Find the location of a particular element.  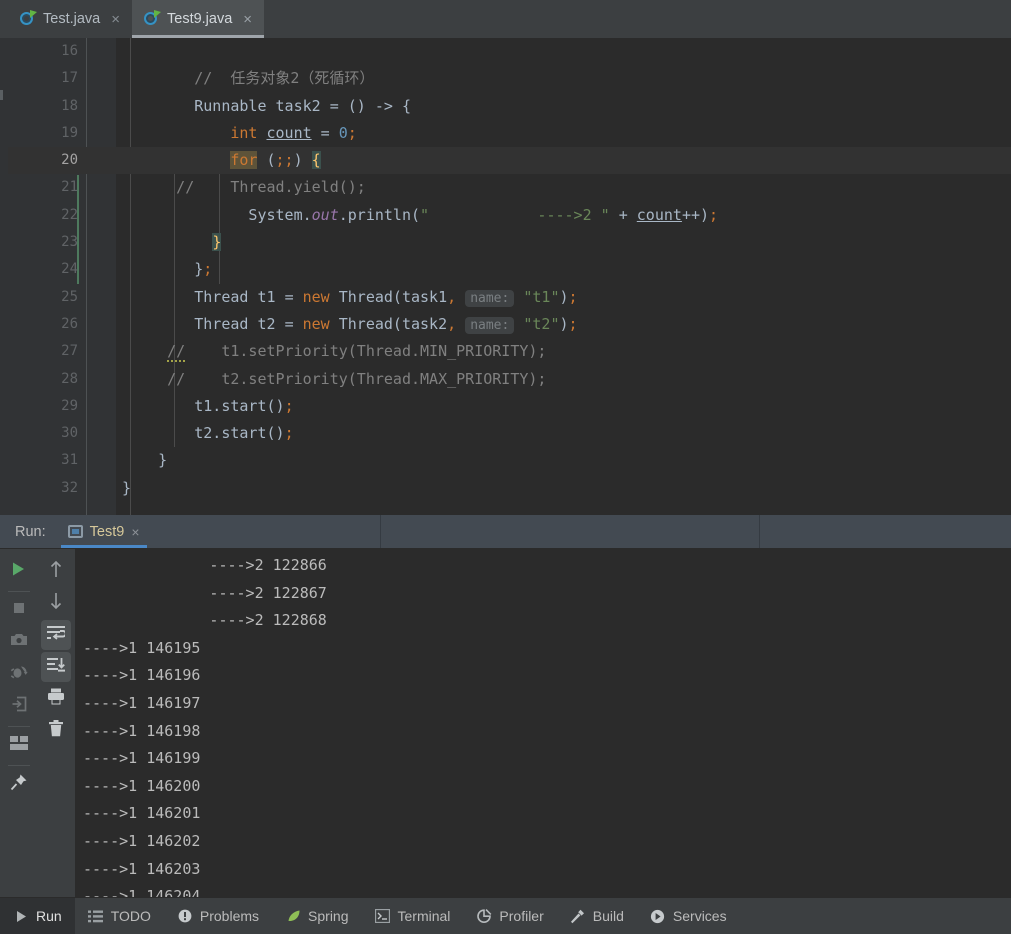

gutter-line-number: 24 is located at coordinates (69, 269).